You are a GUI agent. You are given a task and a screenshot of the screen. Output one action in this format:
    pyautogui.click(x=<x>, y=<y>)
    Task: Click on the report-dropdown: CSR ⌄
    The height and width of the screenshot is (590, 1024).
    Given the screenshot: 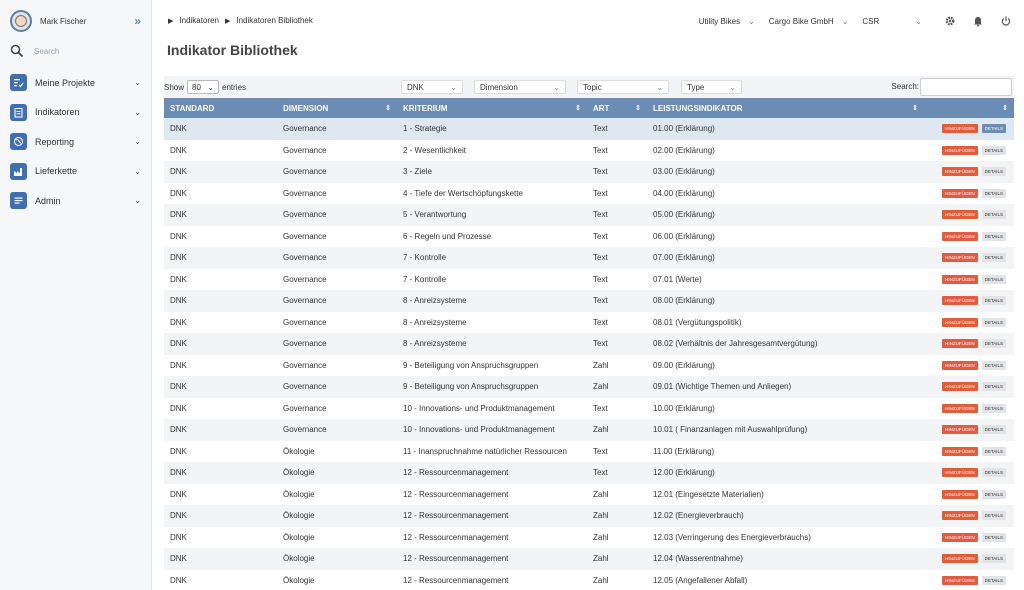 What is the action you would take?
    pyautogui.click(x=892, y=21)
    